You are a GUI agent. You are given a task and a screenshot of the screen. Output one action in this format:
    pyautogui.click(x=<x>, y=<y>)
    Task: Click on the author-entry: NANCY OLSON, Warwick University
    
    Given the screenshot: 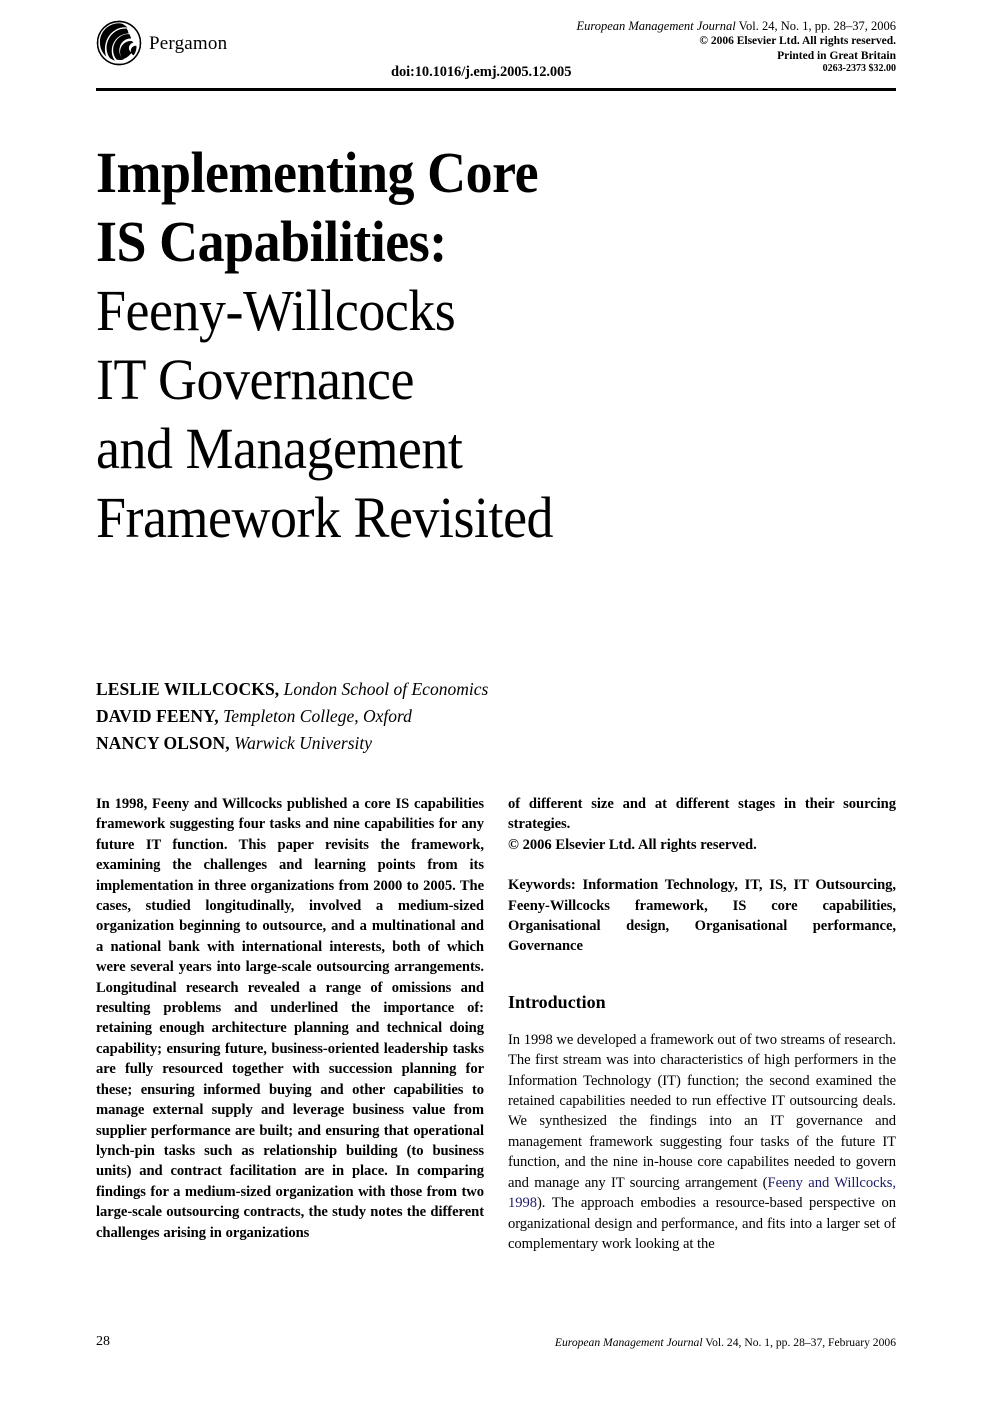 What is the action you would take?
    pyautogui.click(x=356, y=743)
    